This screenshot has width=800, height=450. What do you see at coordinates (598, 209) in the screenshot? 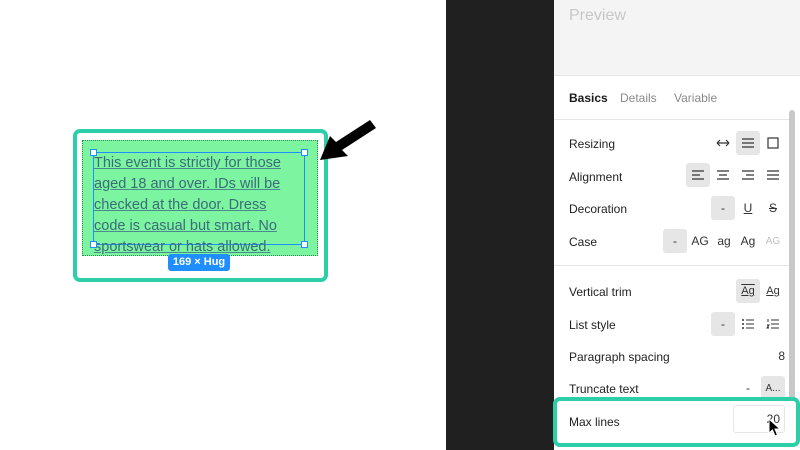
I see `decoration-label: Decoration` at bounding box center [598, 209].